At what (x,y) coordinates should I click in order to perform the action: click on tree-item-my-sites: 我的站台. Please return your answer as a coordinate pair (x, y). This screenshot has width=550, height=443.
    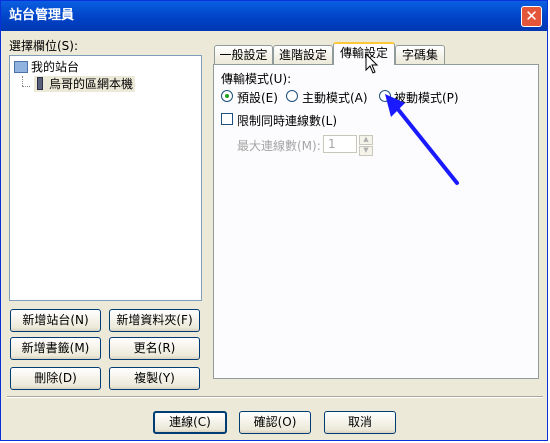
    Looking at the image, I should click on (46, 67).